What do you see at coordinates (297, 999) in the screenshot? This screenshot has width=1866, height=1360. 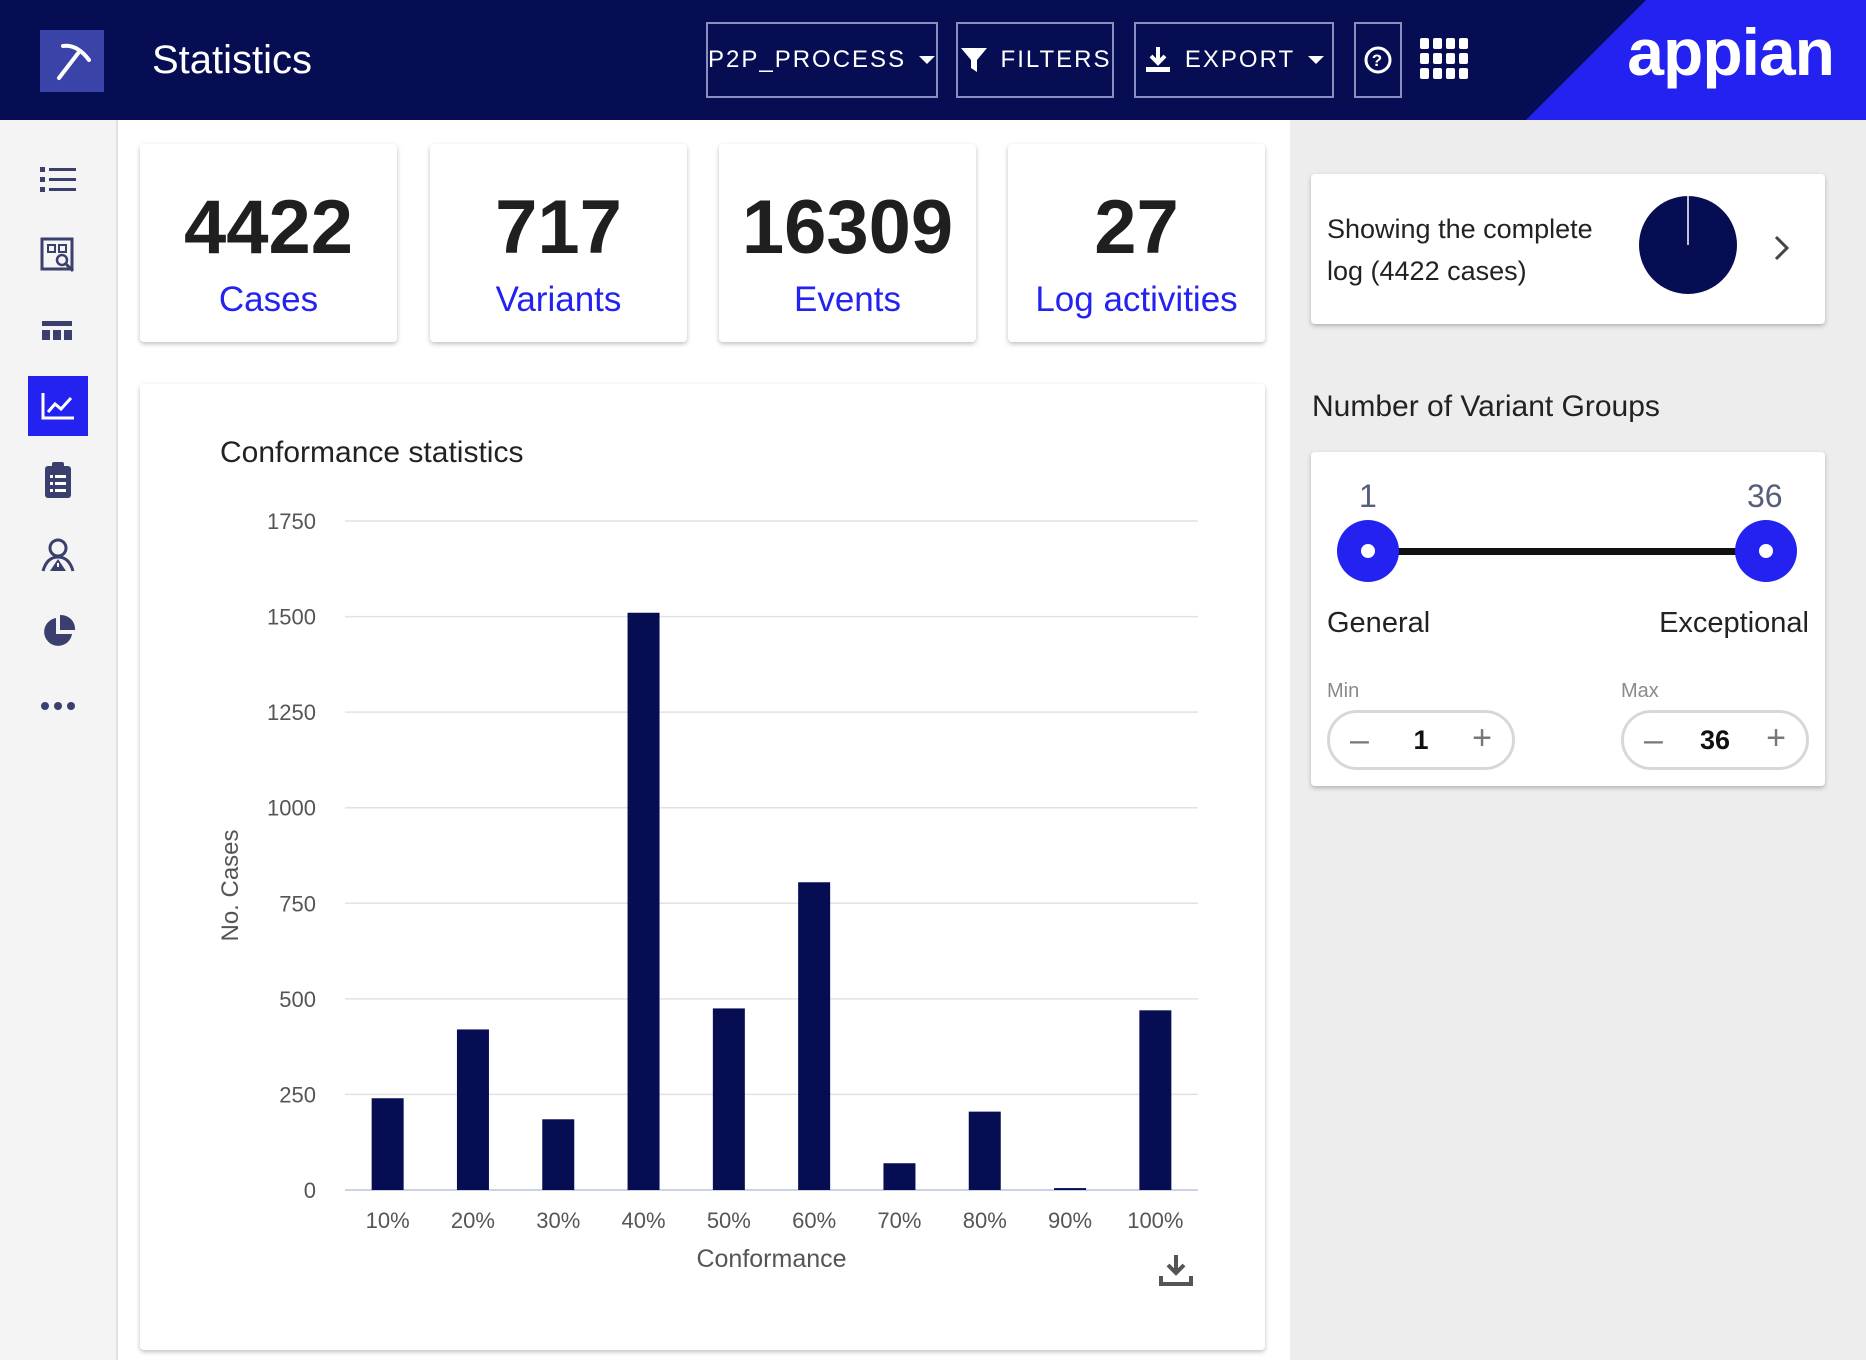 I see `y-tick-label: 500` at bounding box center [297, 999].